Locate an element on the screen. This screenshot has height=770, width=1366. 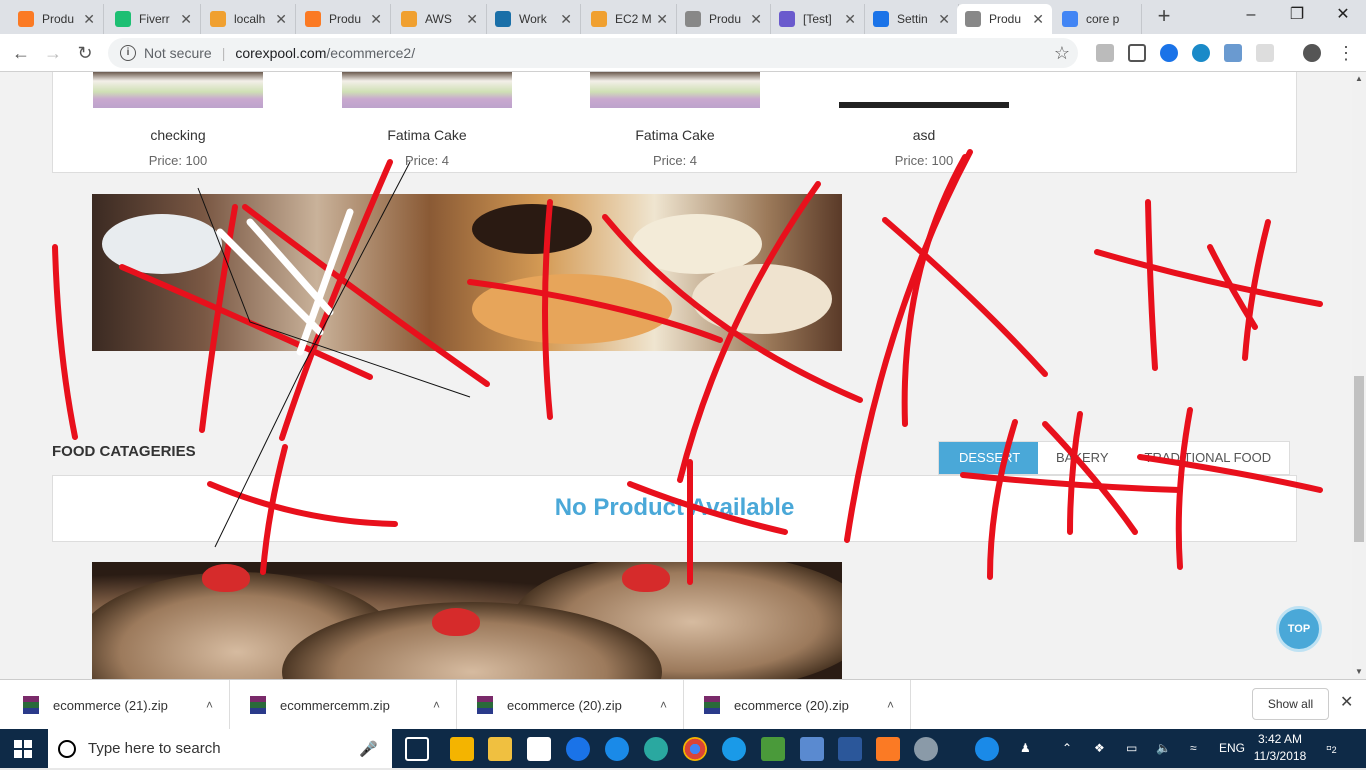
pdf-extension-icon is located at coordinates (1105, 53).